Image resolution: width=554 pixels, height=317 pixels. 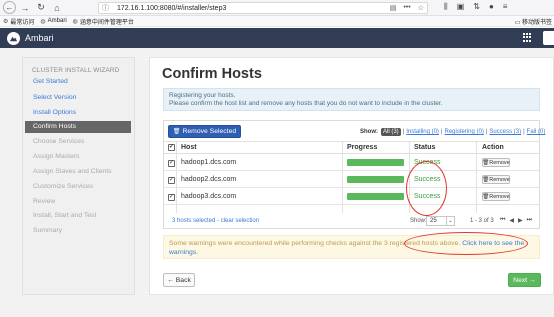 What do you see at coordinates (277, 38) in the screenshot?
I see `app-header: Ambari` at bounding box center [277, 38].